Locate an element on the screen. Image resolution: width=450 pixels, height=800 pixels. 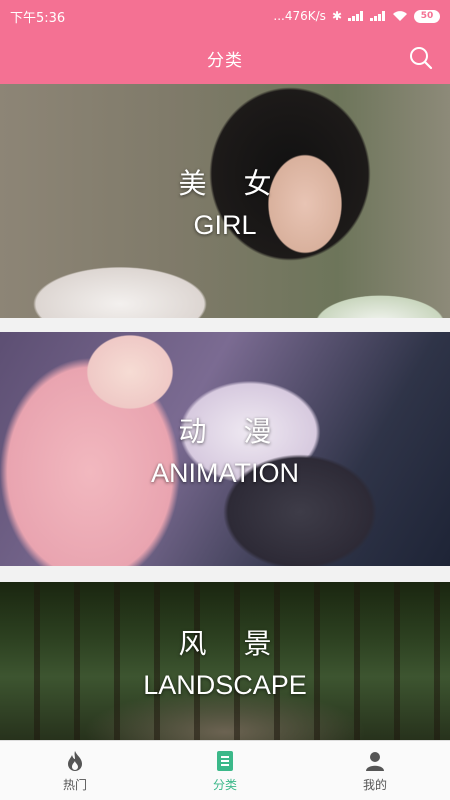
nav-item-category: 分类 is located at coordinates (225, 770).